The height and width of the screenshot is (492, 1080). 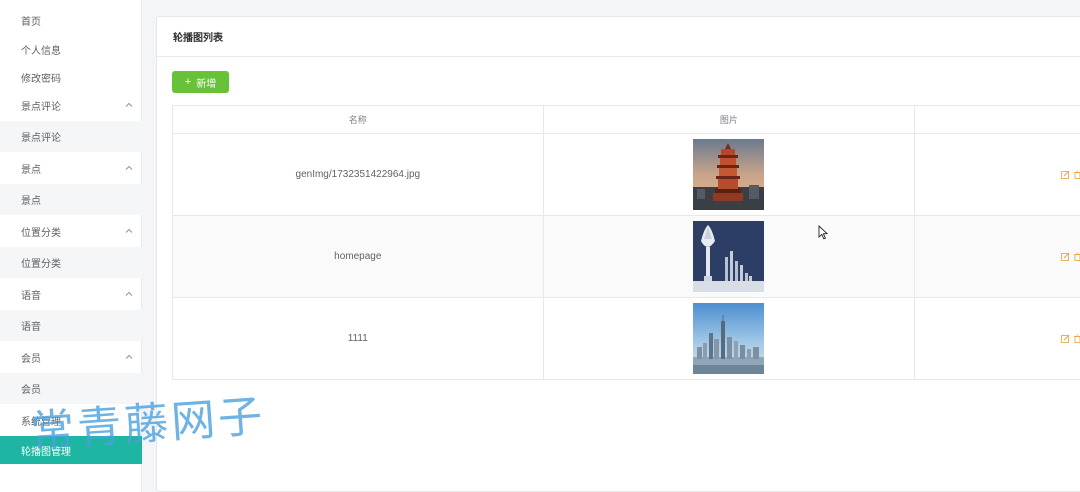 I want to click on cell-name: 1111, so click(x=358, y=338).